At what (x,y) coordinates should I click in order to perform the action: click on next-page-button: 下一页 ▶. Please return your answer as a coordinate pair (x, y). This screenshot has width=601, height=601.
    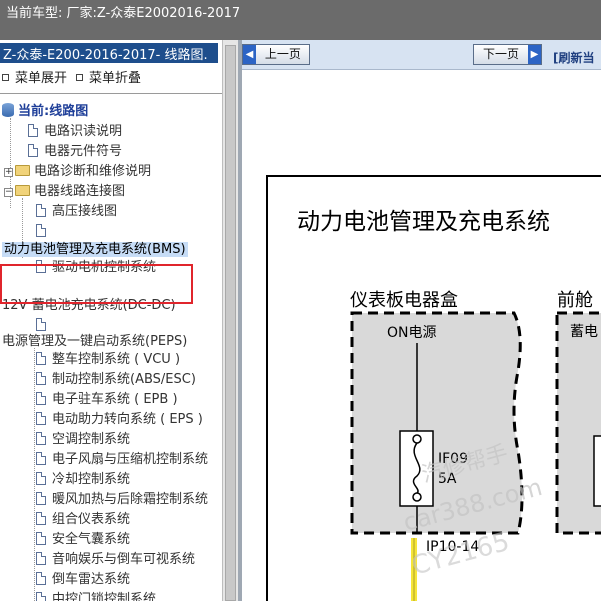
    Looking at the image, I should click on (507, 54).